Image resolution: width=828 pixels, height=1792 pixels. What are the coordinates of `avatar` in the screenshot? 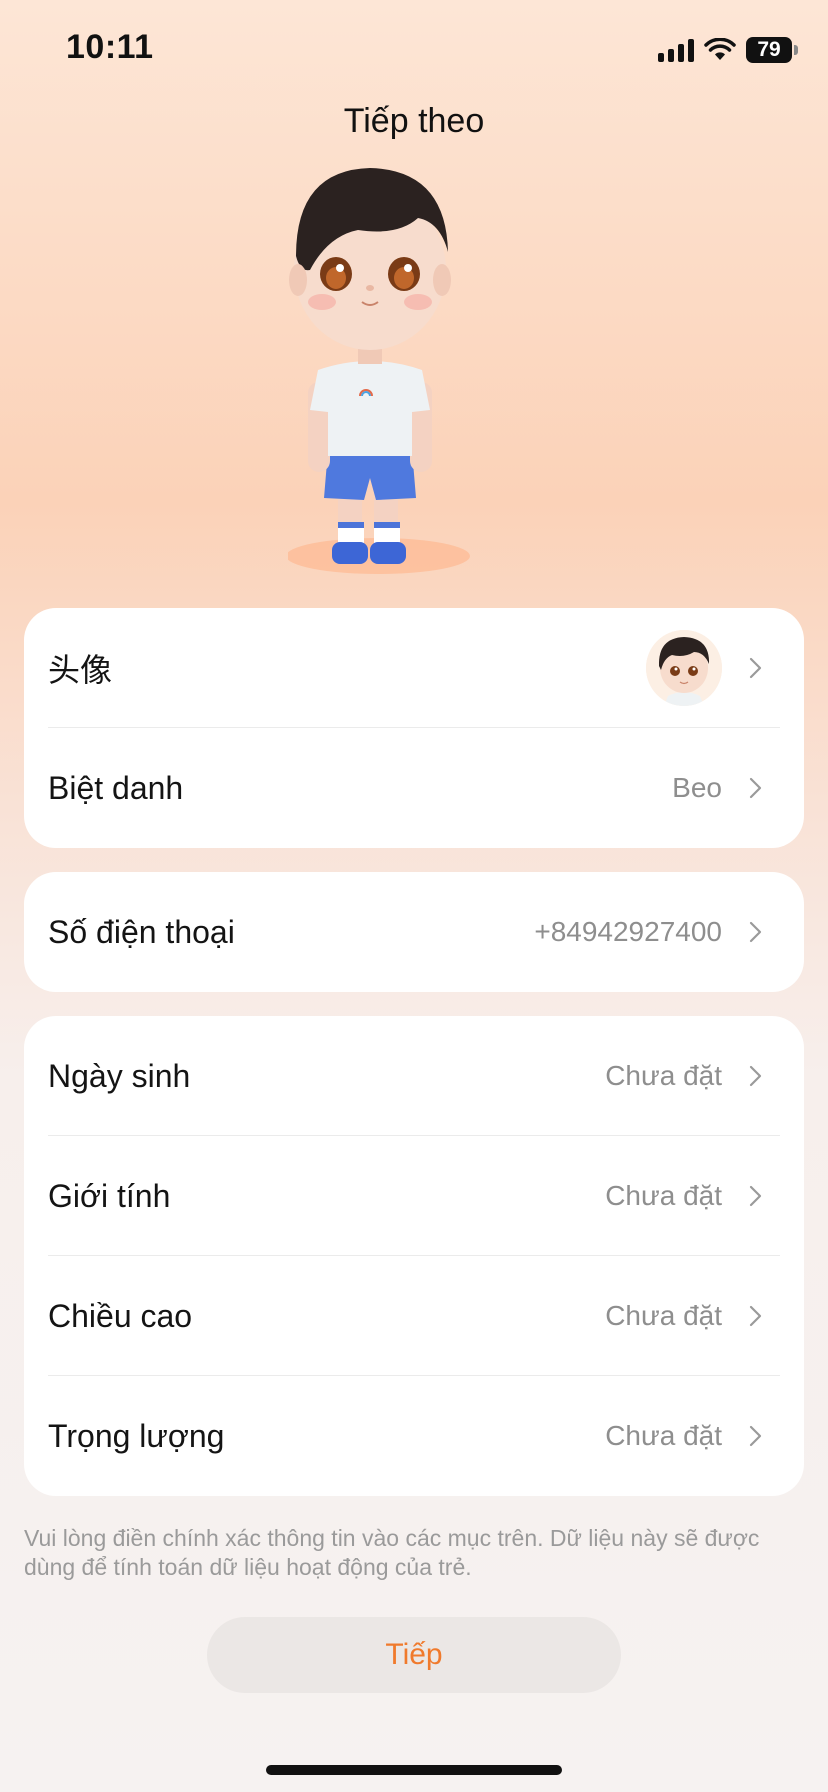 It's located at (684, 668).